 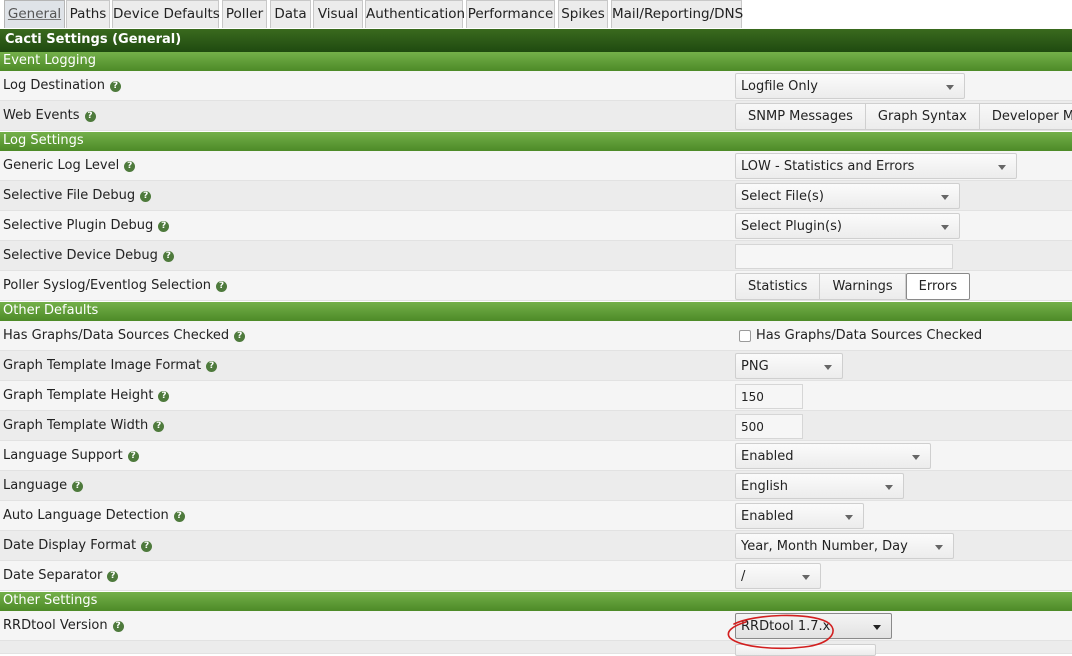 I want to click on tab-paths-label: Paths, so click(x=88, y=14).